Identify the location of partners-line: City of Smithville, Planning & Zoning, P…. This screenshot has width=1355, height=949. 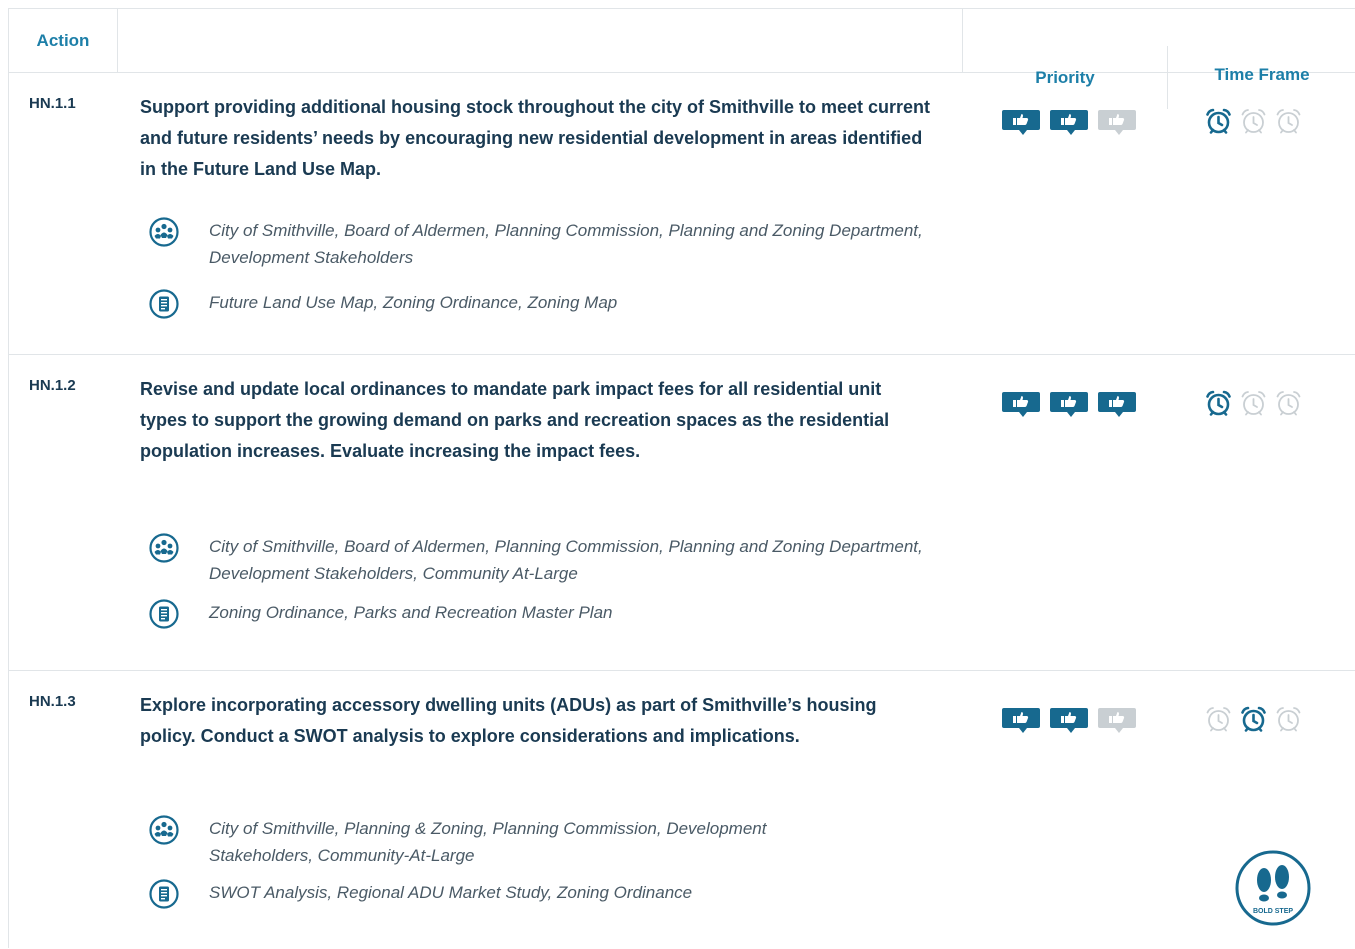
(459, 842).